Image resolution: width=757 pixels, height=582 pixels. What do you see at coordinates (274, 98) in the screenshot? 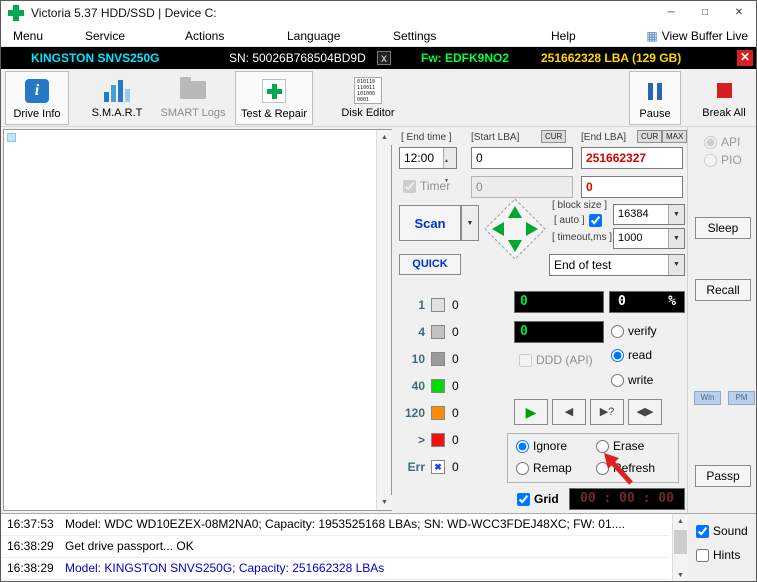
I see `toolbar-test-repair-button: Test & Repair` at bounding box center [274, 98].